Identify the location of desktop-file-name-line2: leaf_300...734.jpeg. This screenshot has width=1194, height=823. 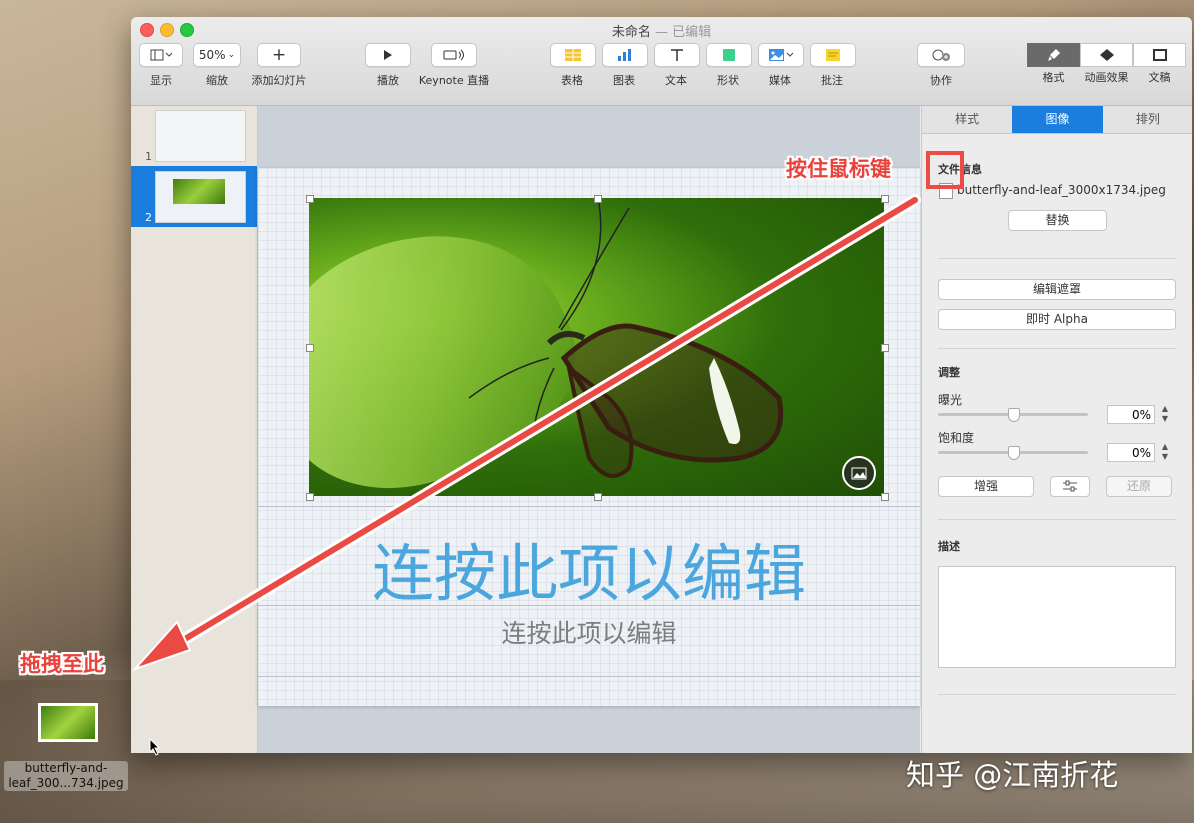
(66, 783).